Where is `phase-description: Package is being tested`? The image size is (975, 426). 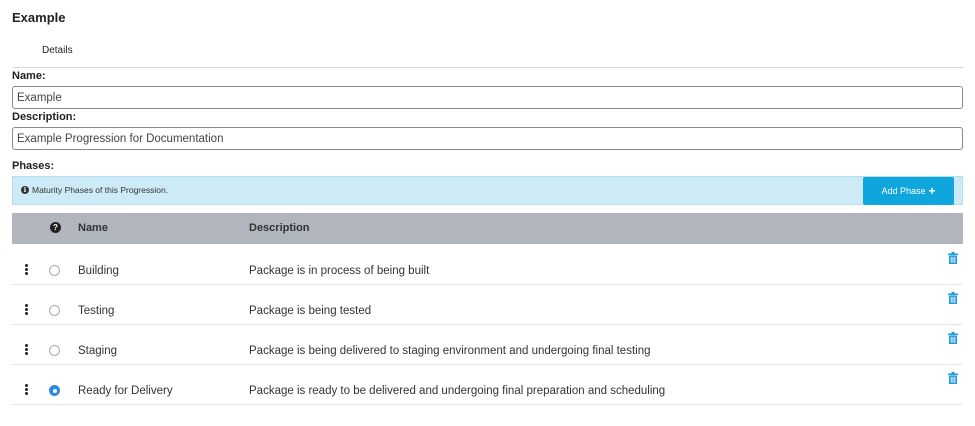
phase-description: Package is being tested is located at coordinates (310, 311).